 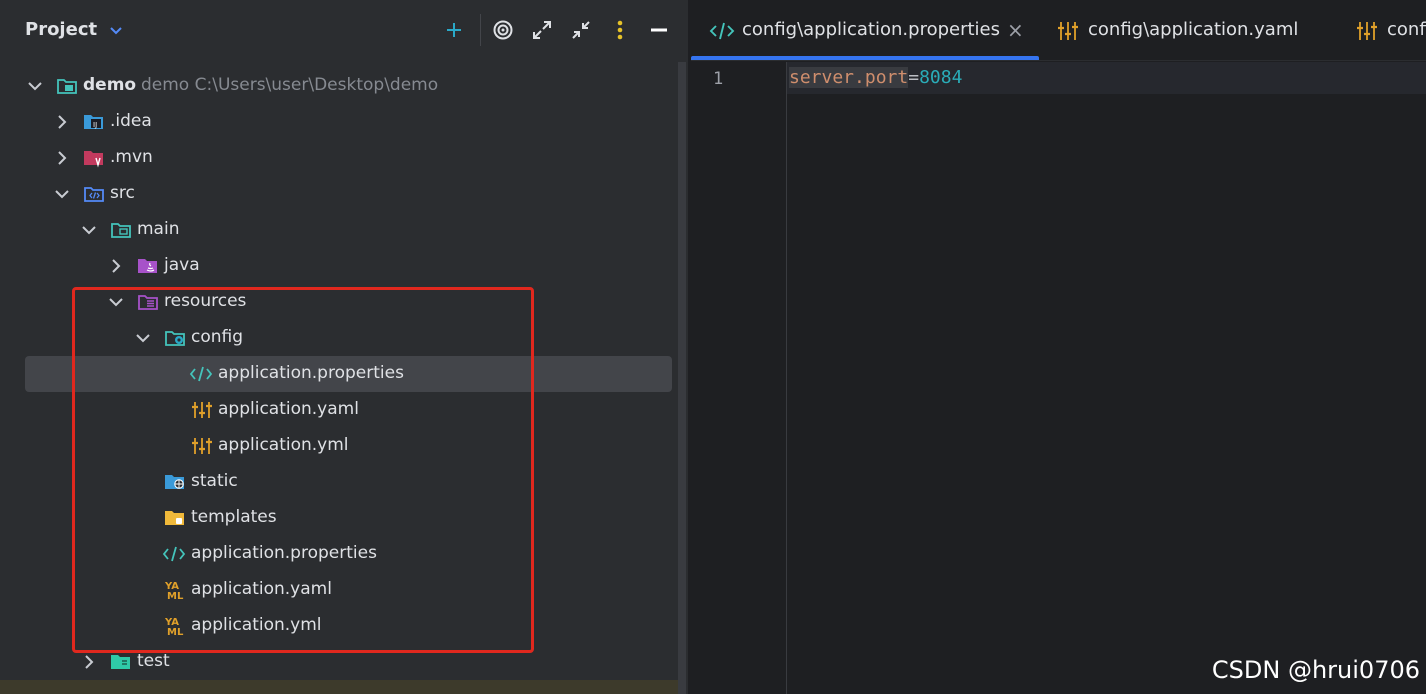 What do you see at coordinates (542, 30) in the screenshot?
I see `expand-all-icon` at bounding box center [542, 30].